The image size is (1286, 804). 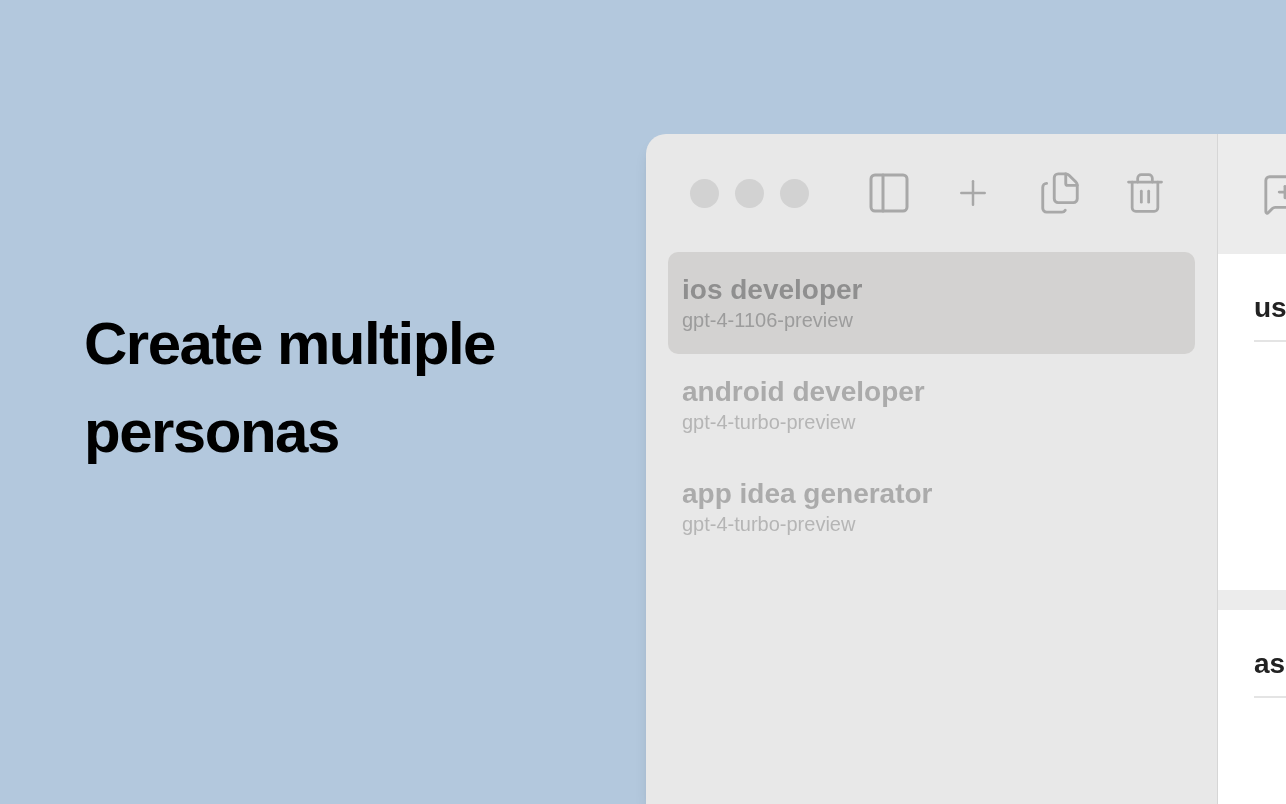 What do you see at coordinates (773, 290) in the screenshot?
I see `persona-name: ios developer` at bounding box center [773, 290].